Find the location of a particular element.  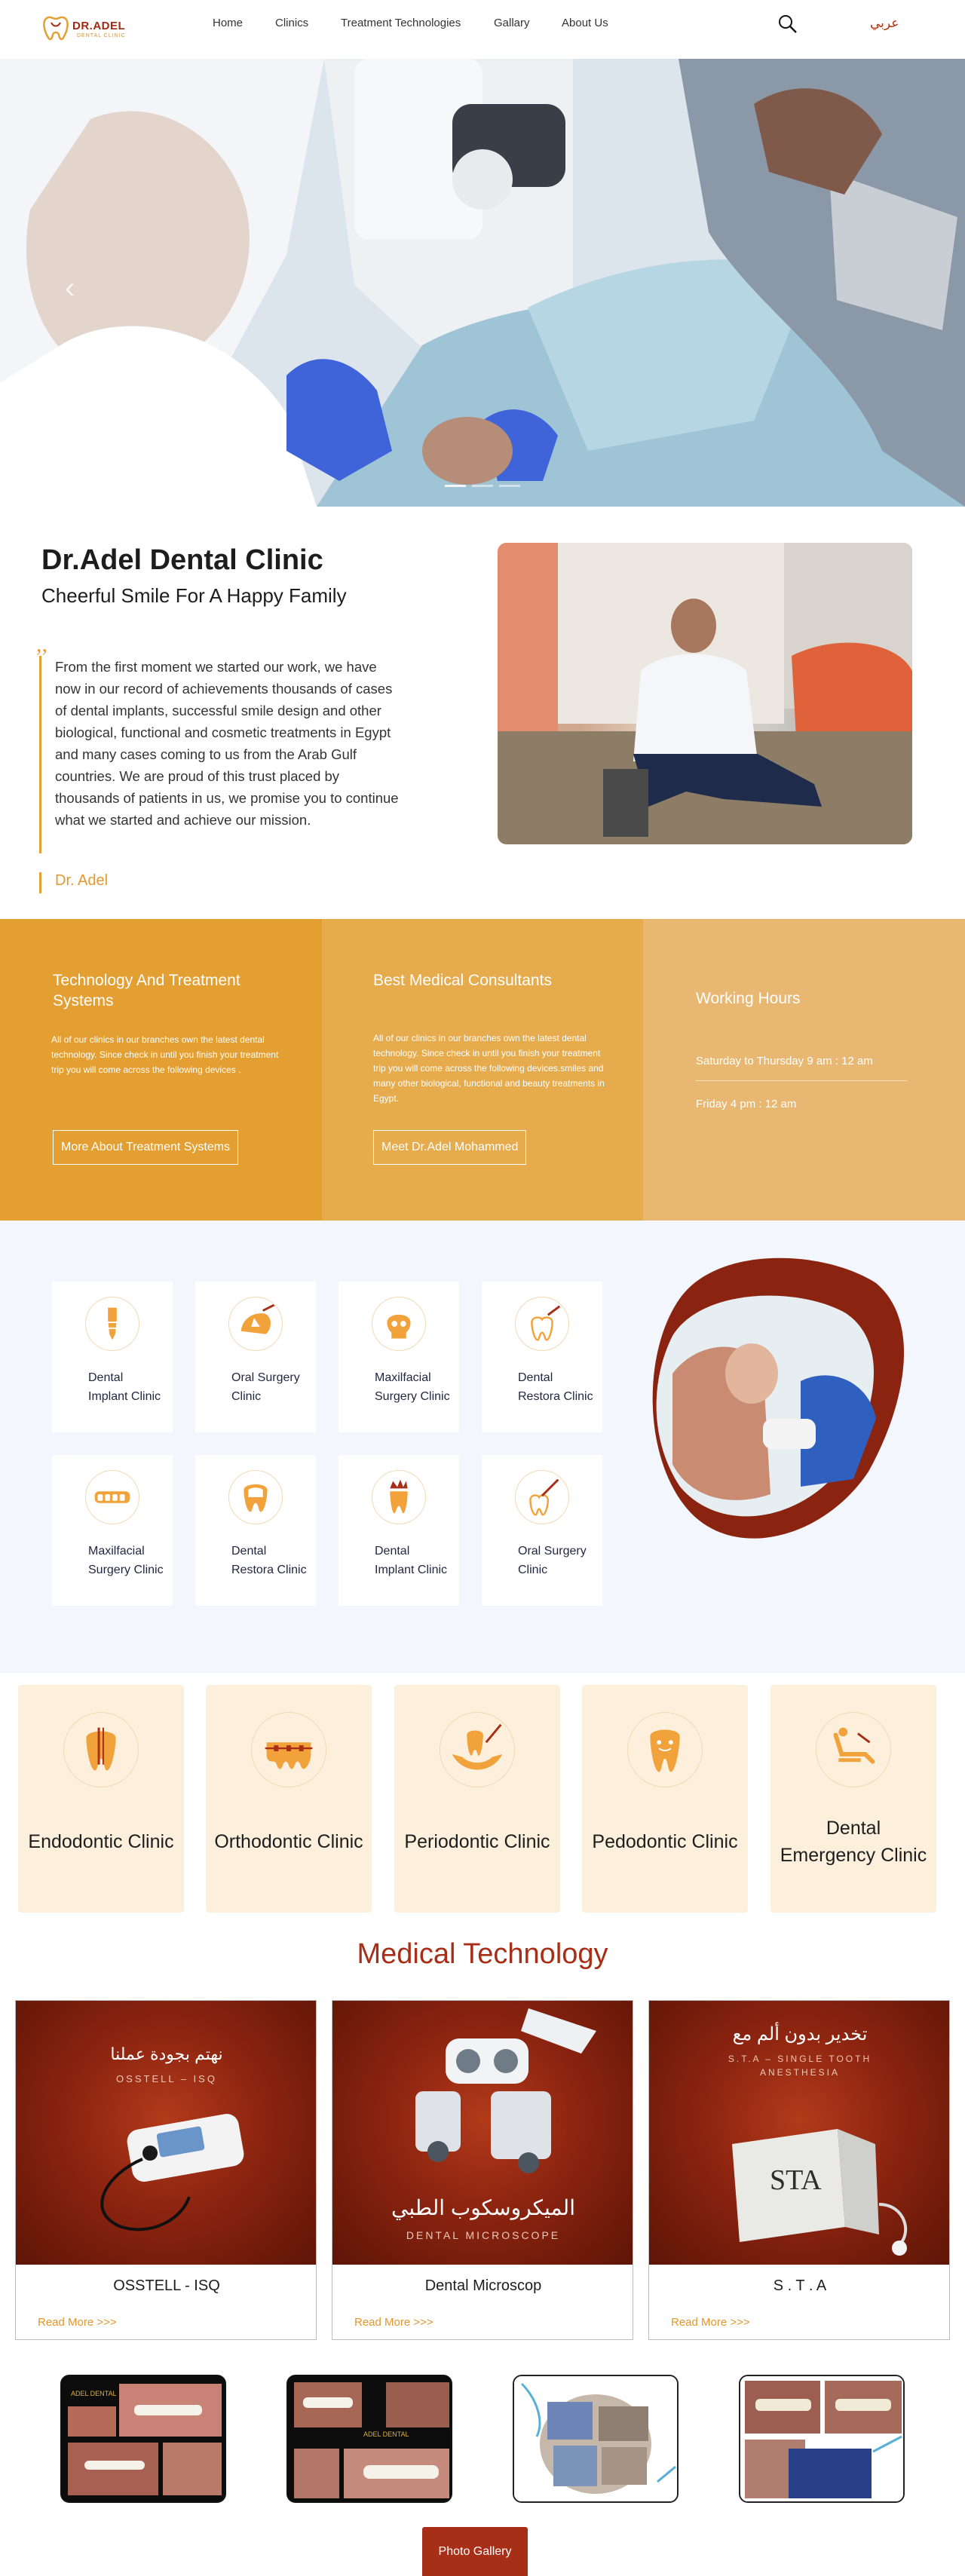

sta-arabic-caption: تخدير بدون ألم مع is located at coordinates (800, 2034).